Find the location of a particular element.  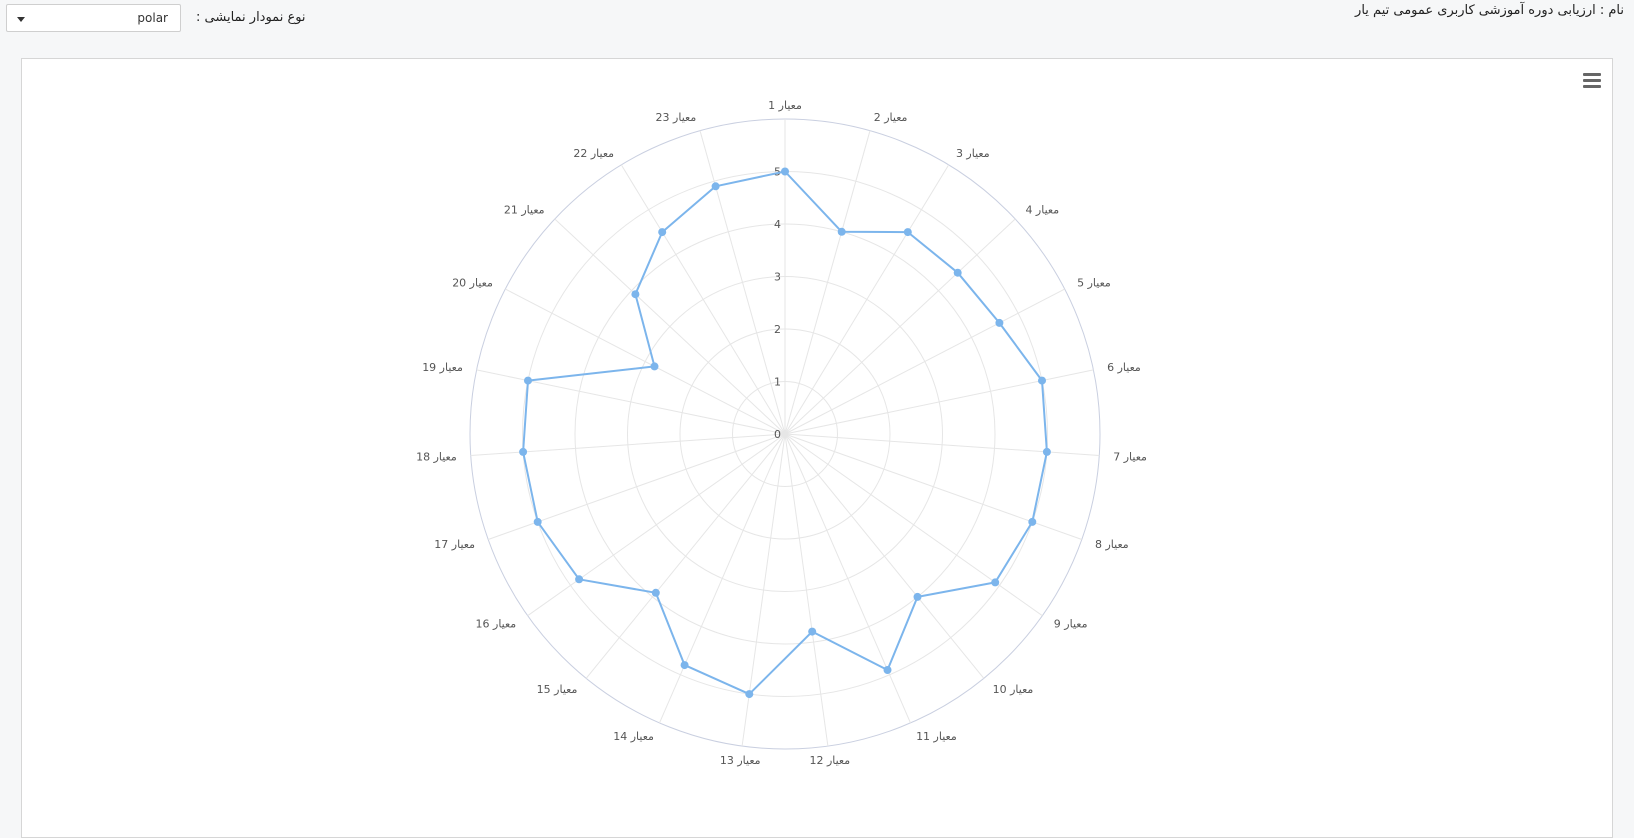

category-label: معیار 18 is located at coordinates (436, 456).